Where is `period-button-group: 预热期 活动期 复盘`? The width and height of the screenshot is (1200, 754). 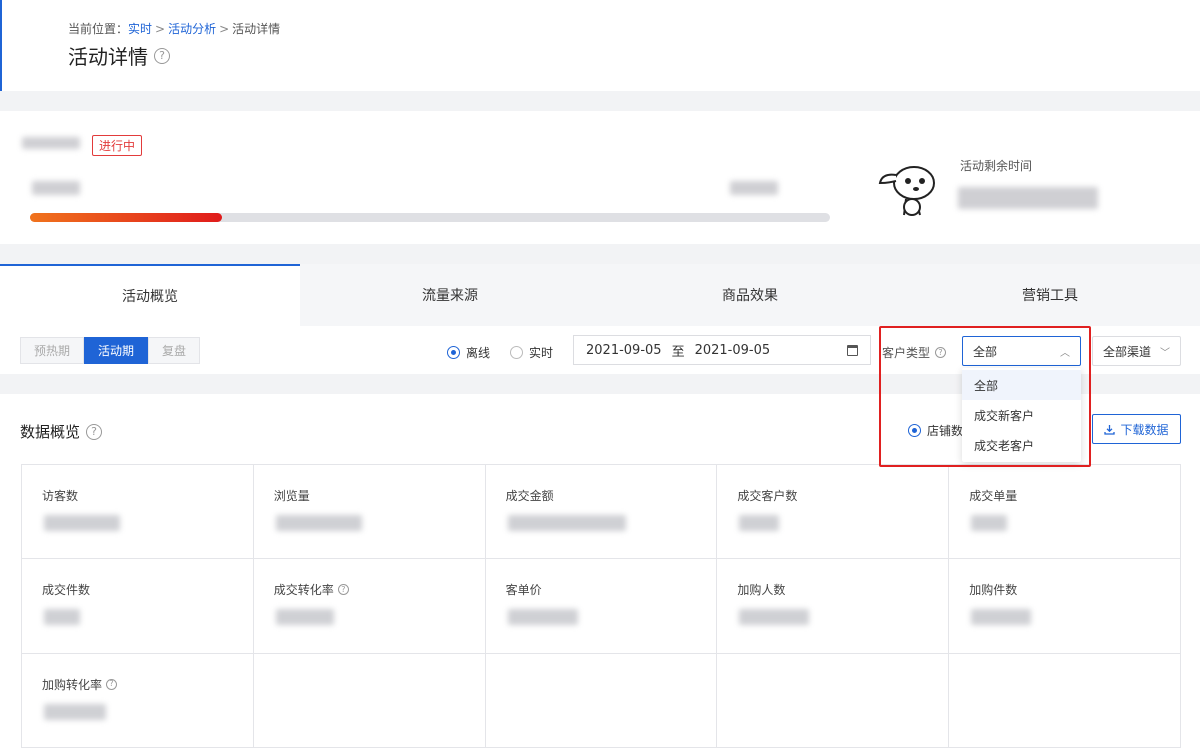 period-button-group: 预热期 活动期 复盘 is located at coordinates (110, 350).